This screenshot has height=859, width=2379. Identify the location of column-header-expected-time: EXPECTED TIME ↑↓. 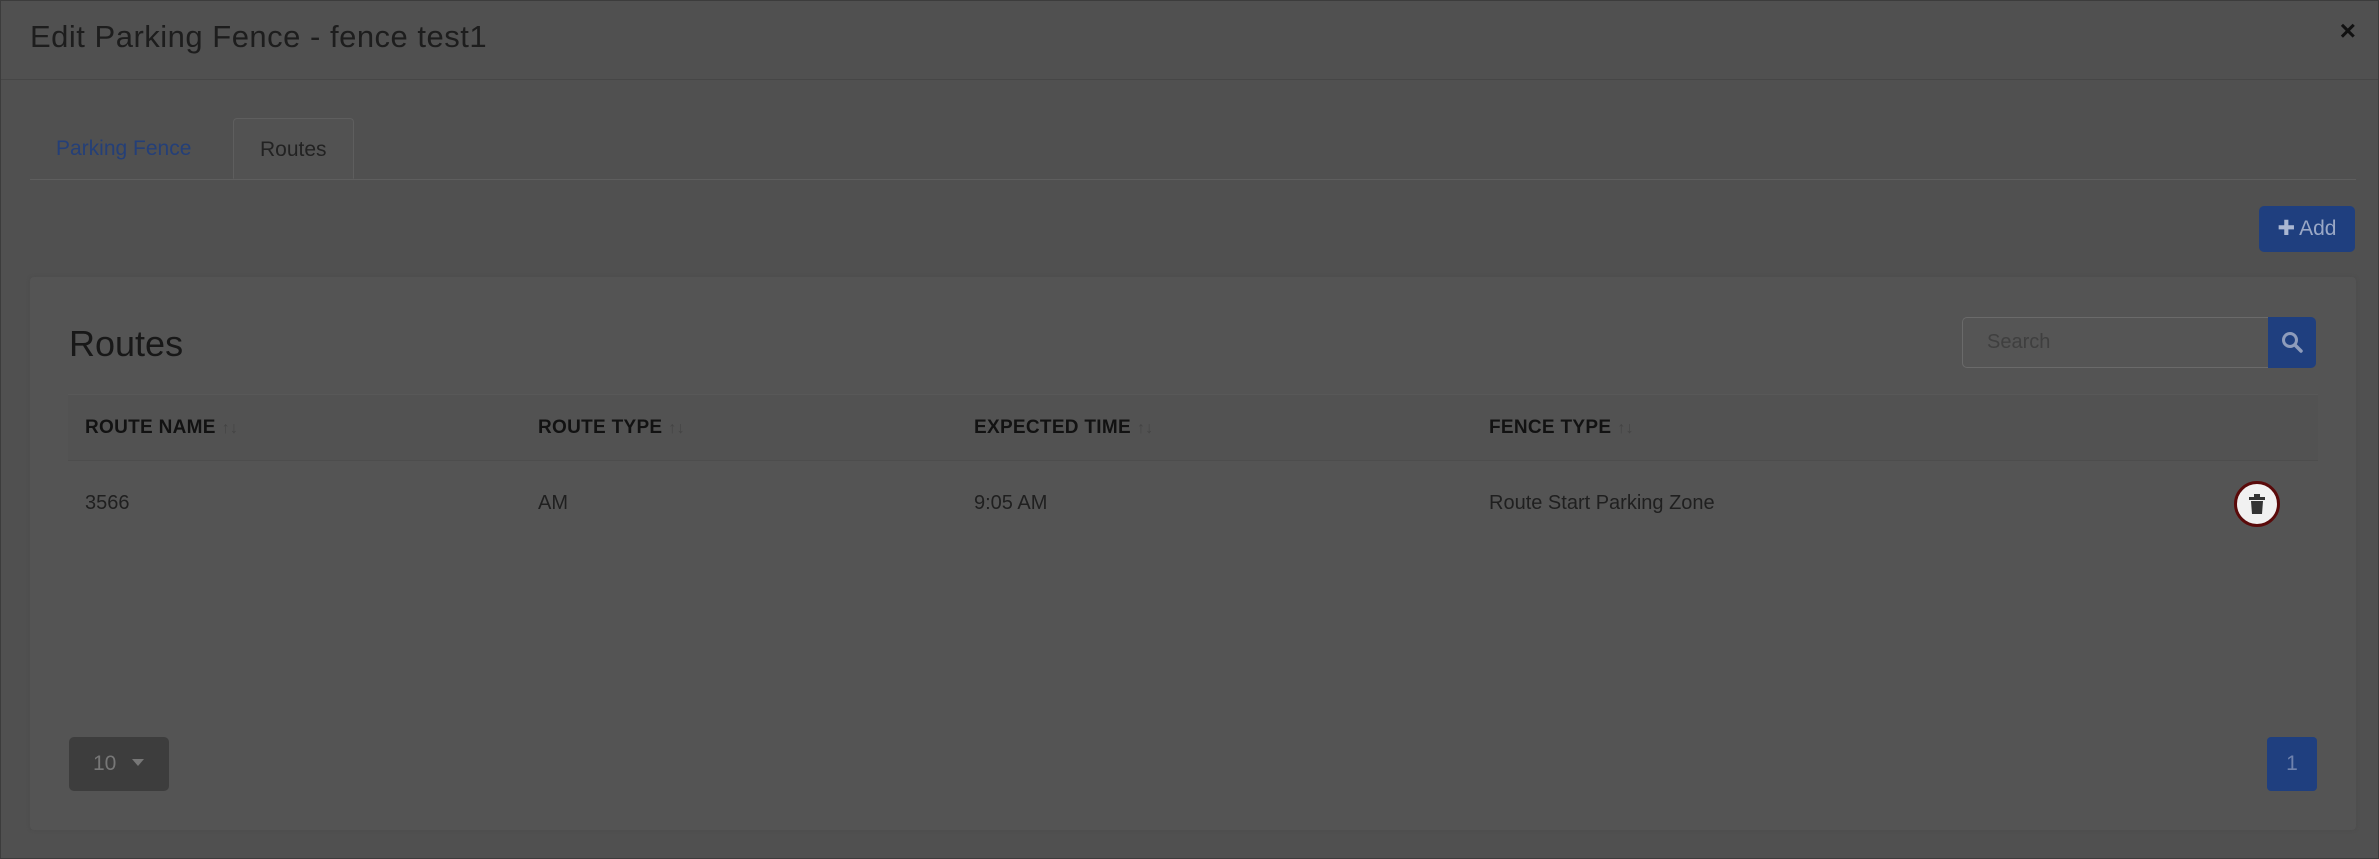
(1064, 427).